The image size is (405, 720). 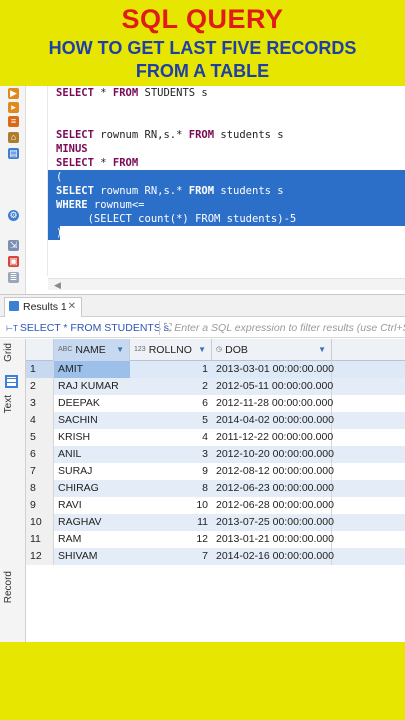 I want to click on dob-cell: 2012-11-28 00:00:00.000, so click(x=272, y=403).